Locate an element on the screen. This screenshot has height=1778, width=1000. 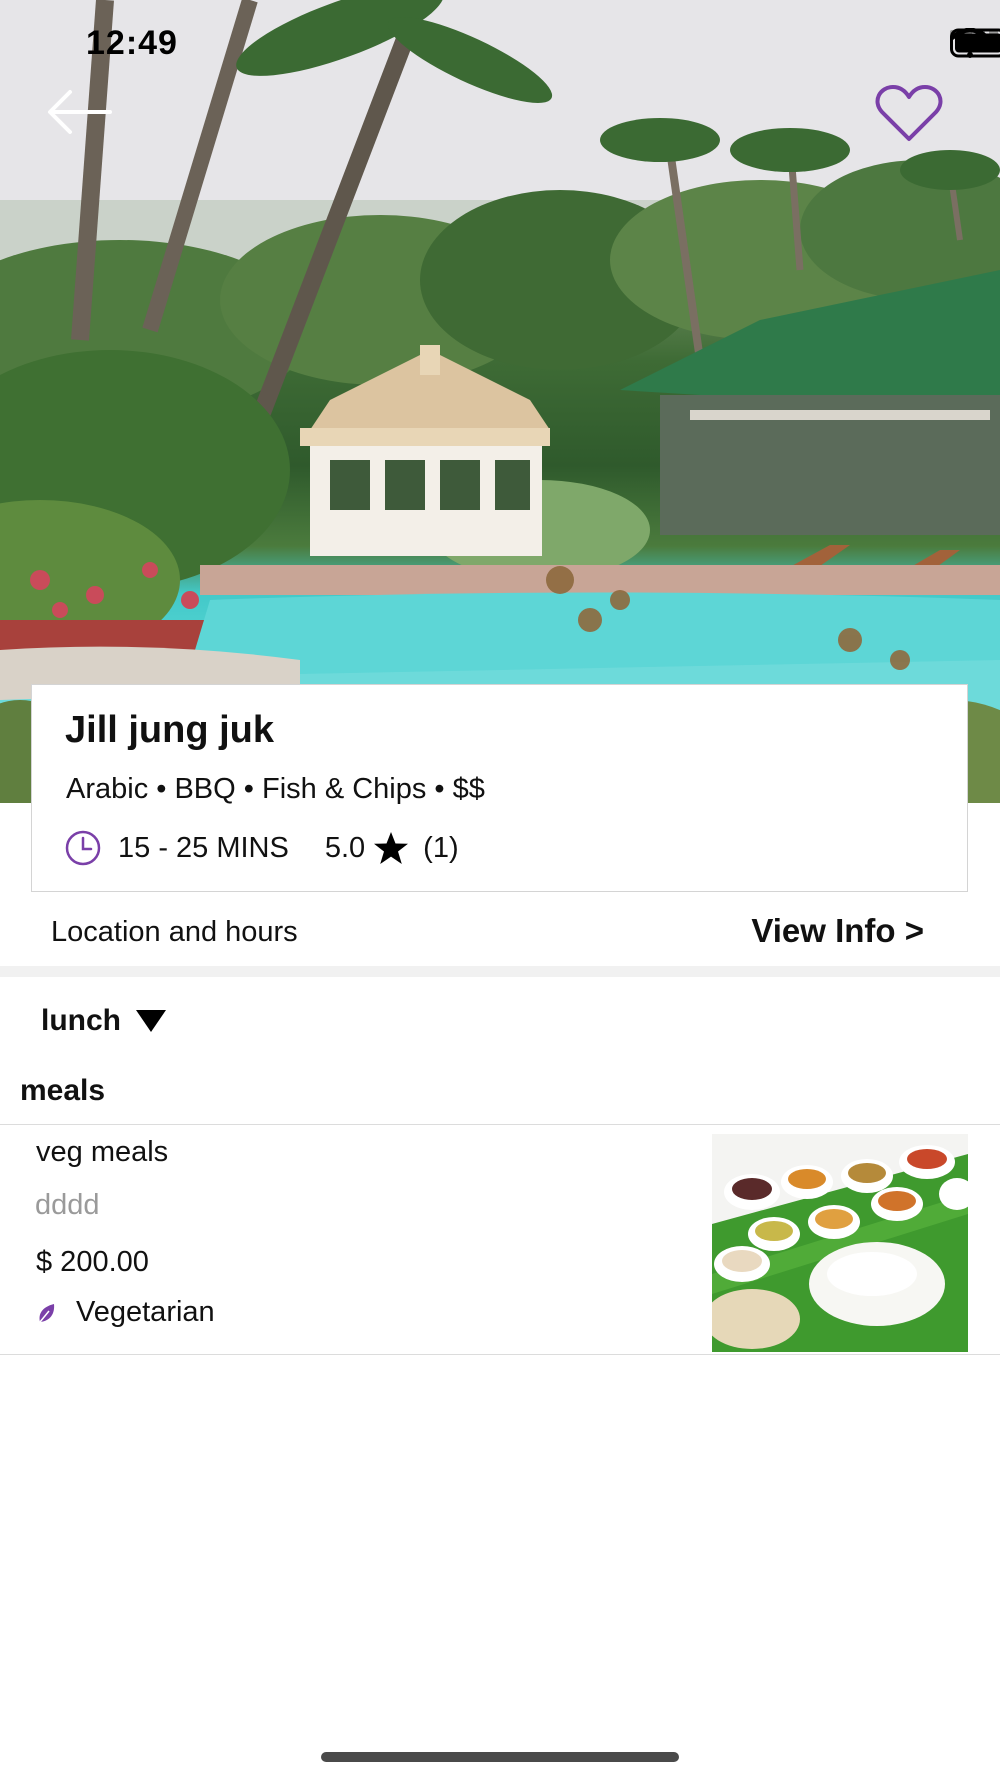
rating-value: 5.0 is located at coordinates (345, 847).